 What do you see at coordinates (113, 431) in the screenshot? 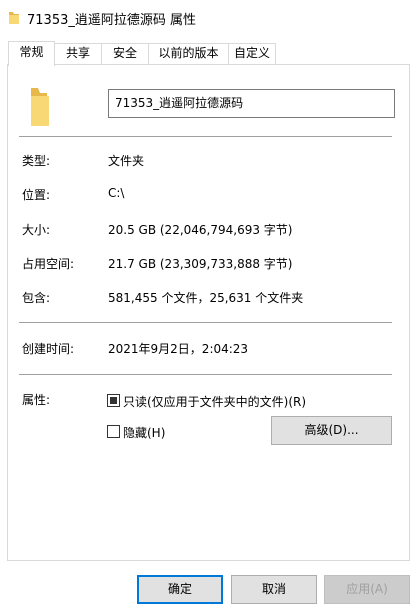
I see `hidden-checkbox` at bounding box center [113, 431].